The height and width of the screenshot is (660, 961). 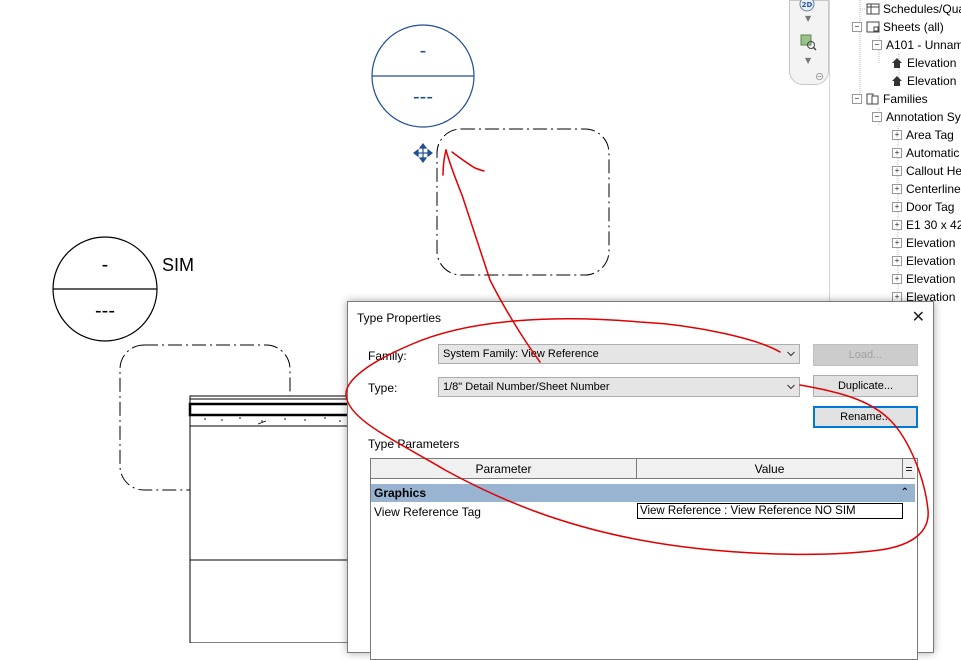 I want to click on column-menu-button: =, so click(x=909, y=469).